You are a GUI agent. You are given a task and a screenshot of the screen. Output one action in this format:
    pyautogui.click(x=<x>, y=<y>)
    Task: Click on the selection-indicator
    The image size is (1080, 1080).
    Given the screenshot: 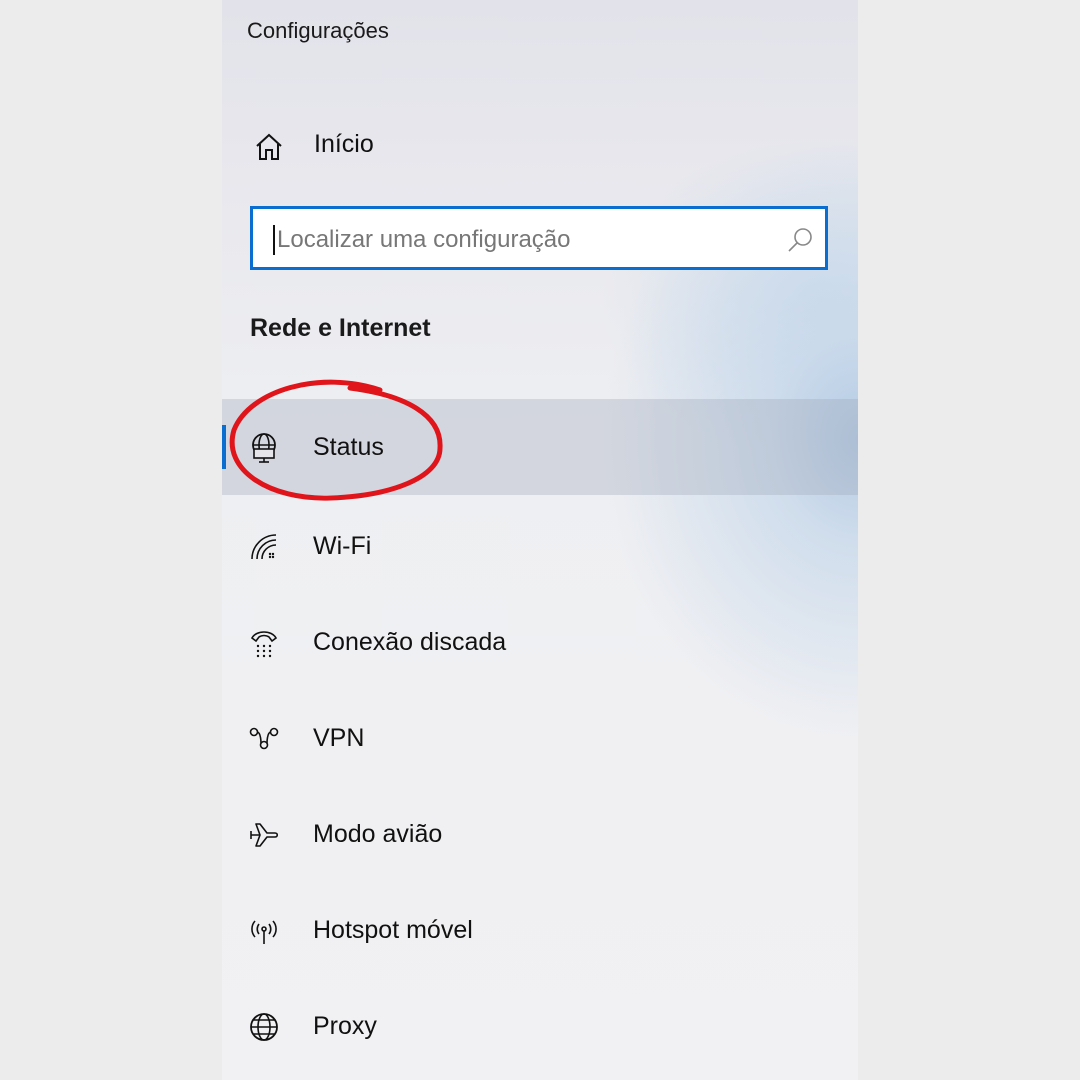 What is the action you would take?
    pyautogui.click(x=224, y=447)
    